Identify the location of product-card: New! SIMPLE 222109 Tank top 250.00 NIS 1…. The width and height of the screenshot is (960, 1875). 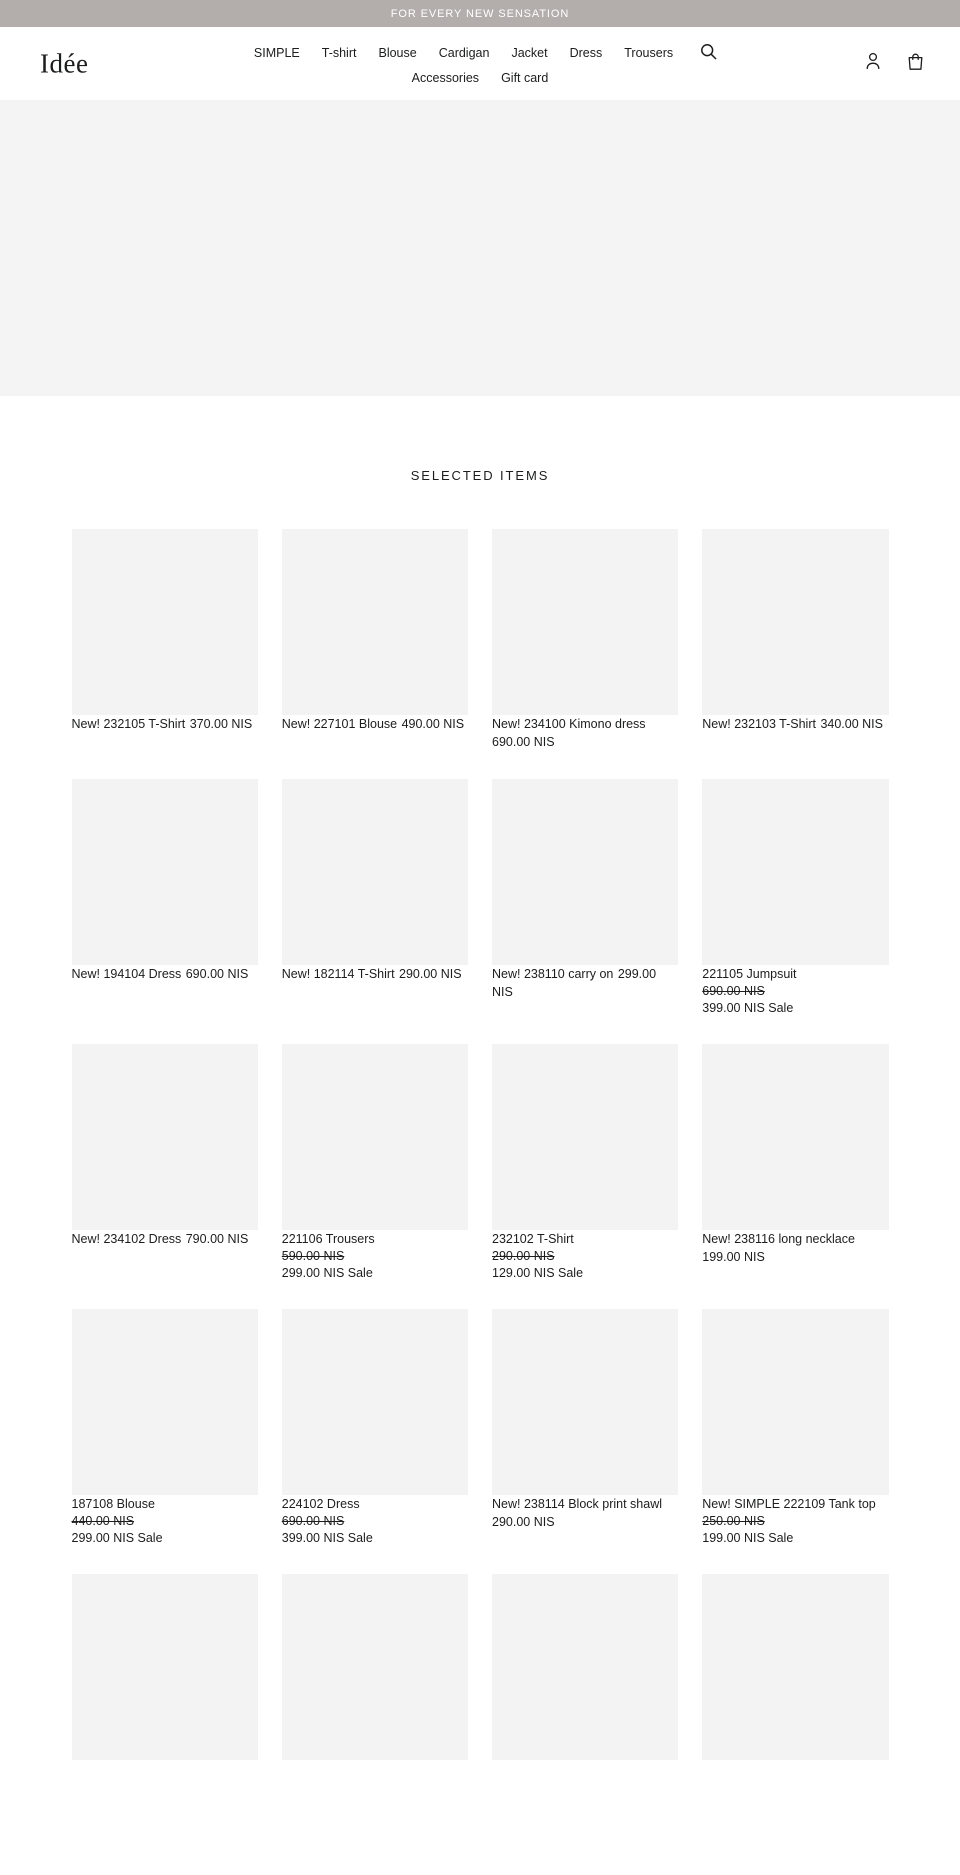
(795, 1427).